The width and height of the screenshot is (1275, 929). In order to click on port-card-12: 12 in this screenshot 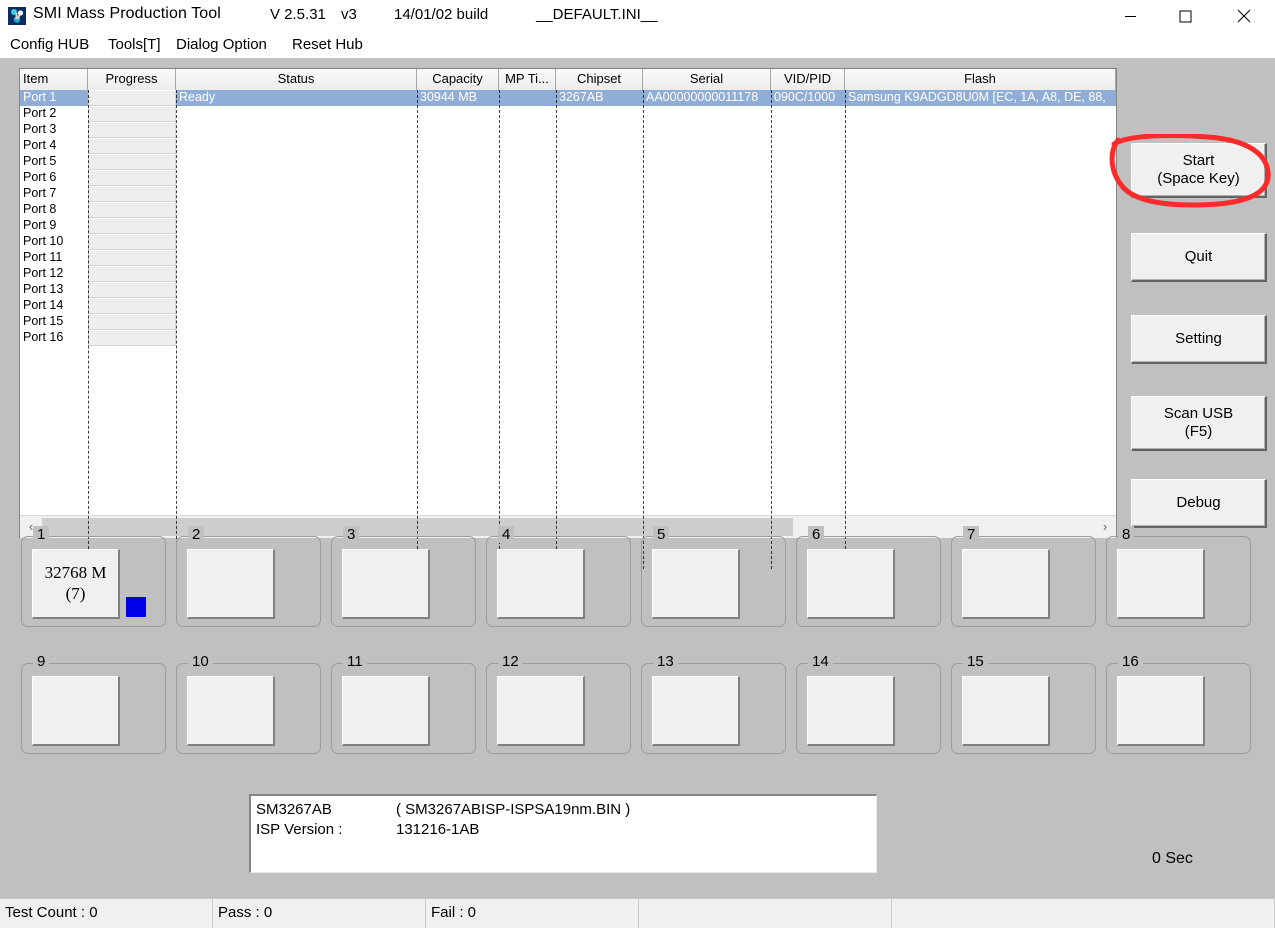, I will do `click(558, 703)`.